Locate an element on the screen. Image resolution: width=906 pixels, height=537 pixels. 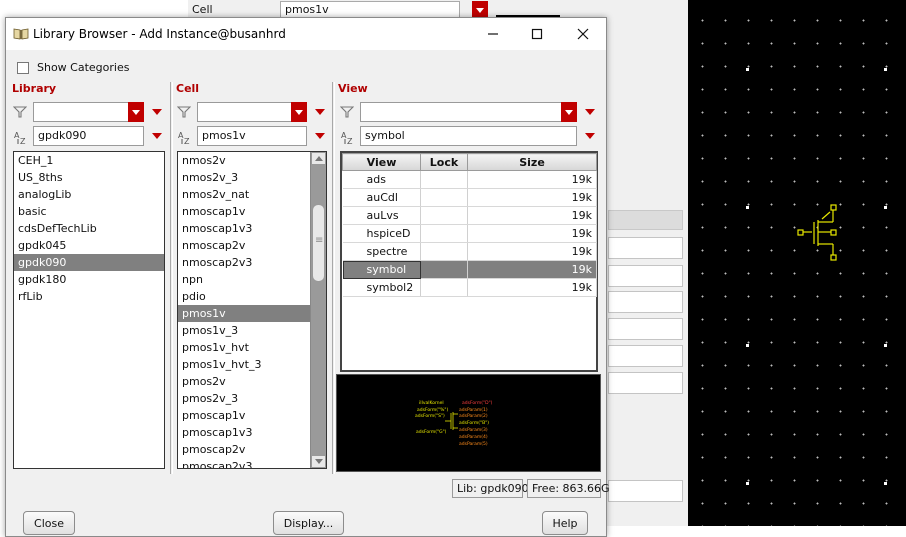
filter-icon is located at coordinates (184, 112).